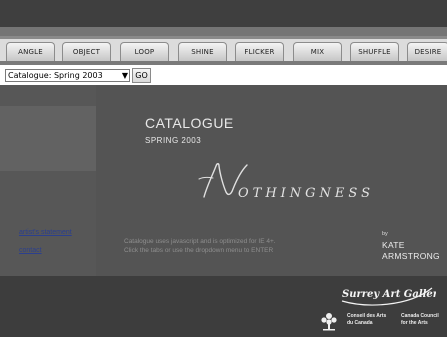 The image size is (447, 337). I want to click on tab-desire: DESIRE, so click(427, 51).